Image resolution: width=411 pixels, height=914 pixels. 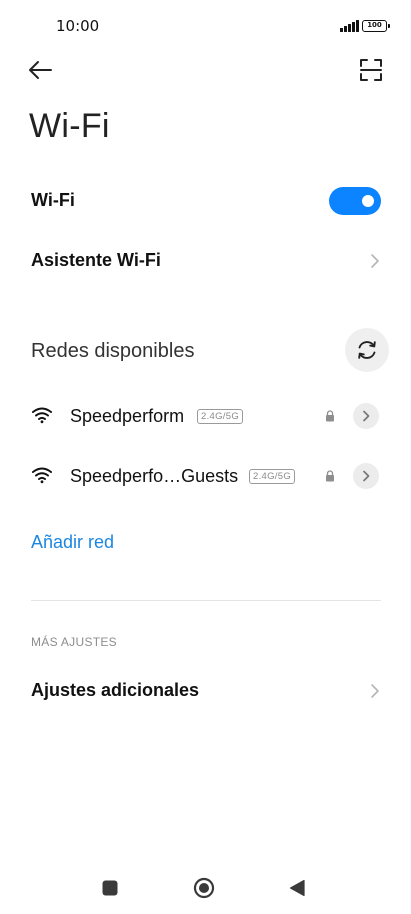 I want to click on network-item: Speedperfo…Guests 2.4G/5G, so click(x=205, y=477).